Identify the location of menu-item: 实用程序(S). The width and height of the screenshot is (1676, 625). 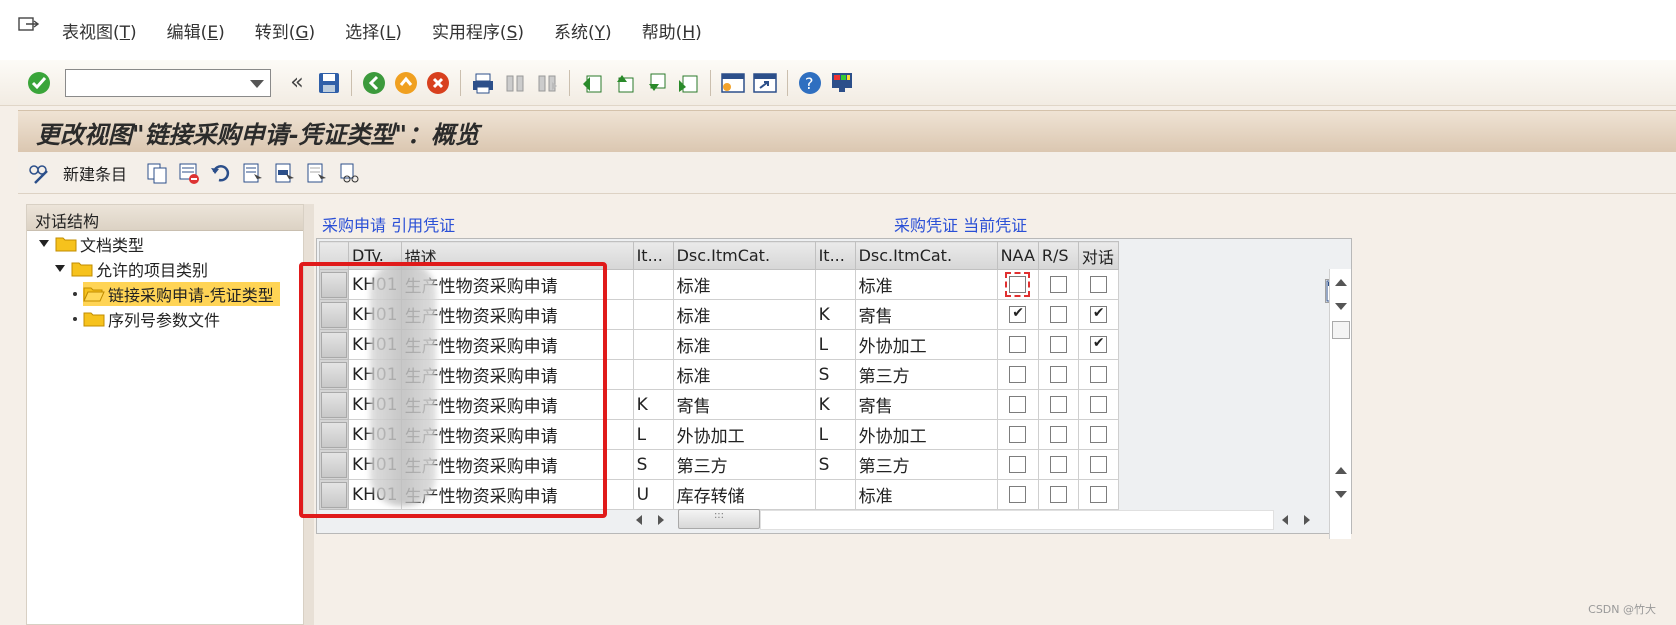
(478, 30).